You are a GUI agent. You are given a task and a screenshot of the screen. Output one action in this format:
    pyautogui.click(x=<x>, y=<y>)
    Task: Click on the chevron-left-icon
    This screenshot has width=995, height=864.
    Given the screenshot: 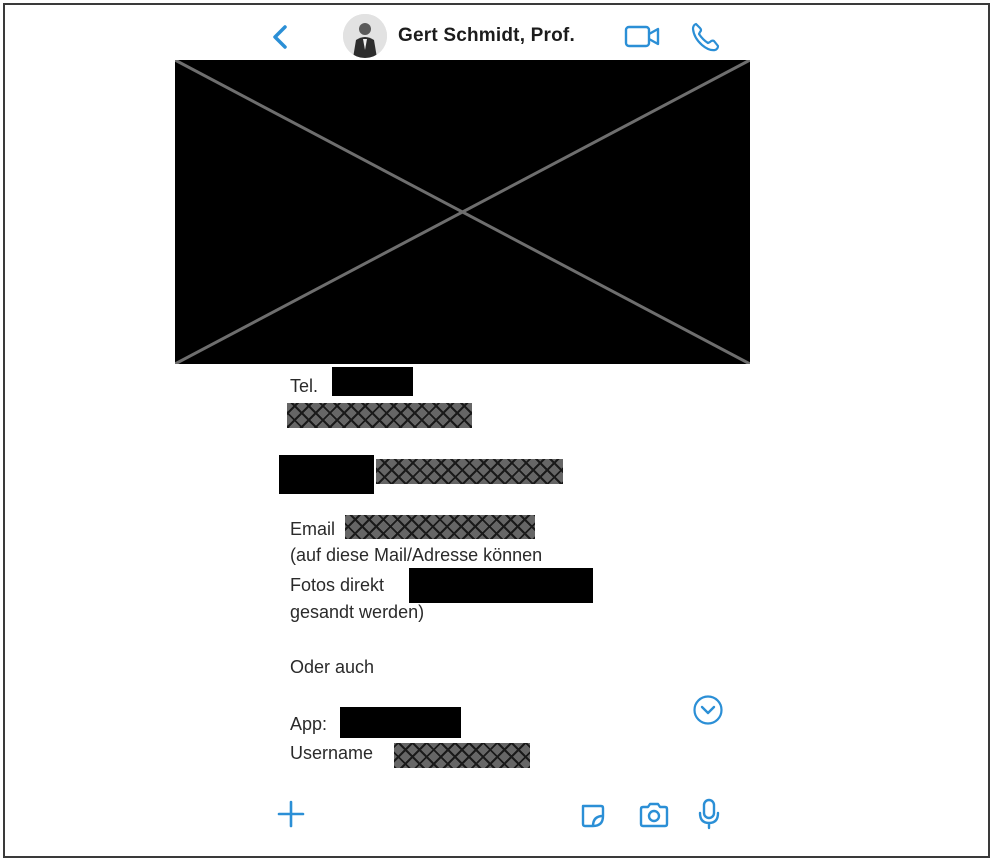 What is the action you would take?
    pyautogui.click(x=280, y=37)
    